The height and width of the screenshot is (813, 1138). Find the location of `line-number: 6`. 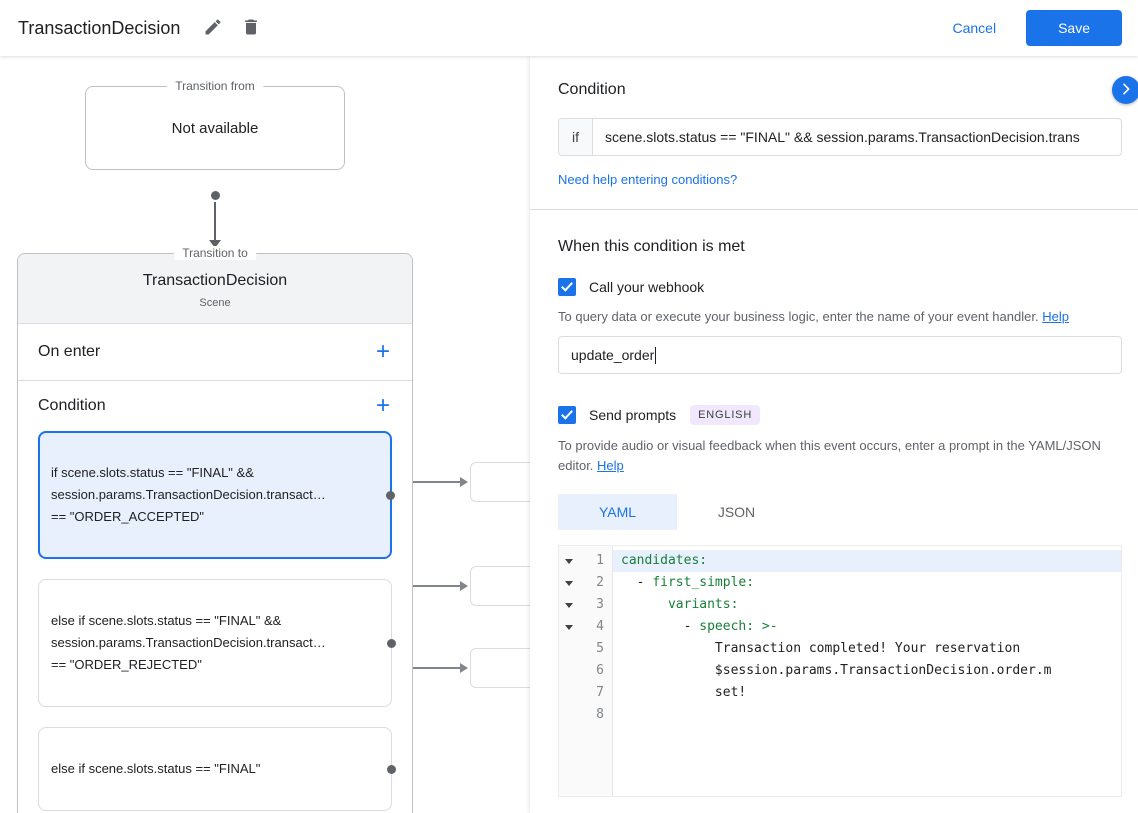

line-number: 6 is located at coordinates (600, 671).